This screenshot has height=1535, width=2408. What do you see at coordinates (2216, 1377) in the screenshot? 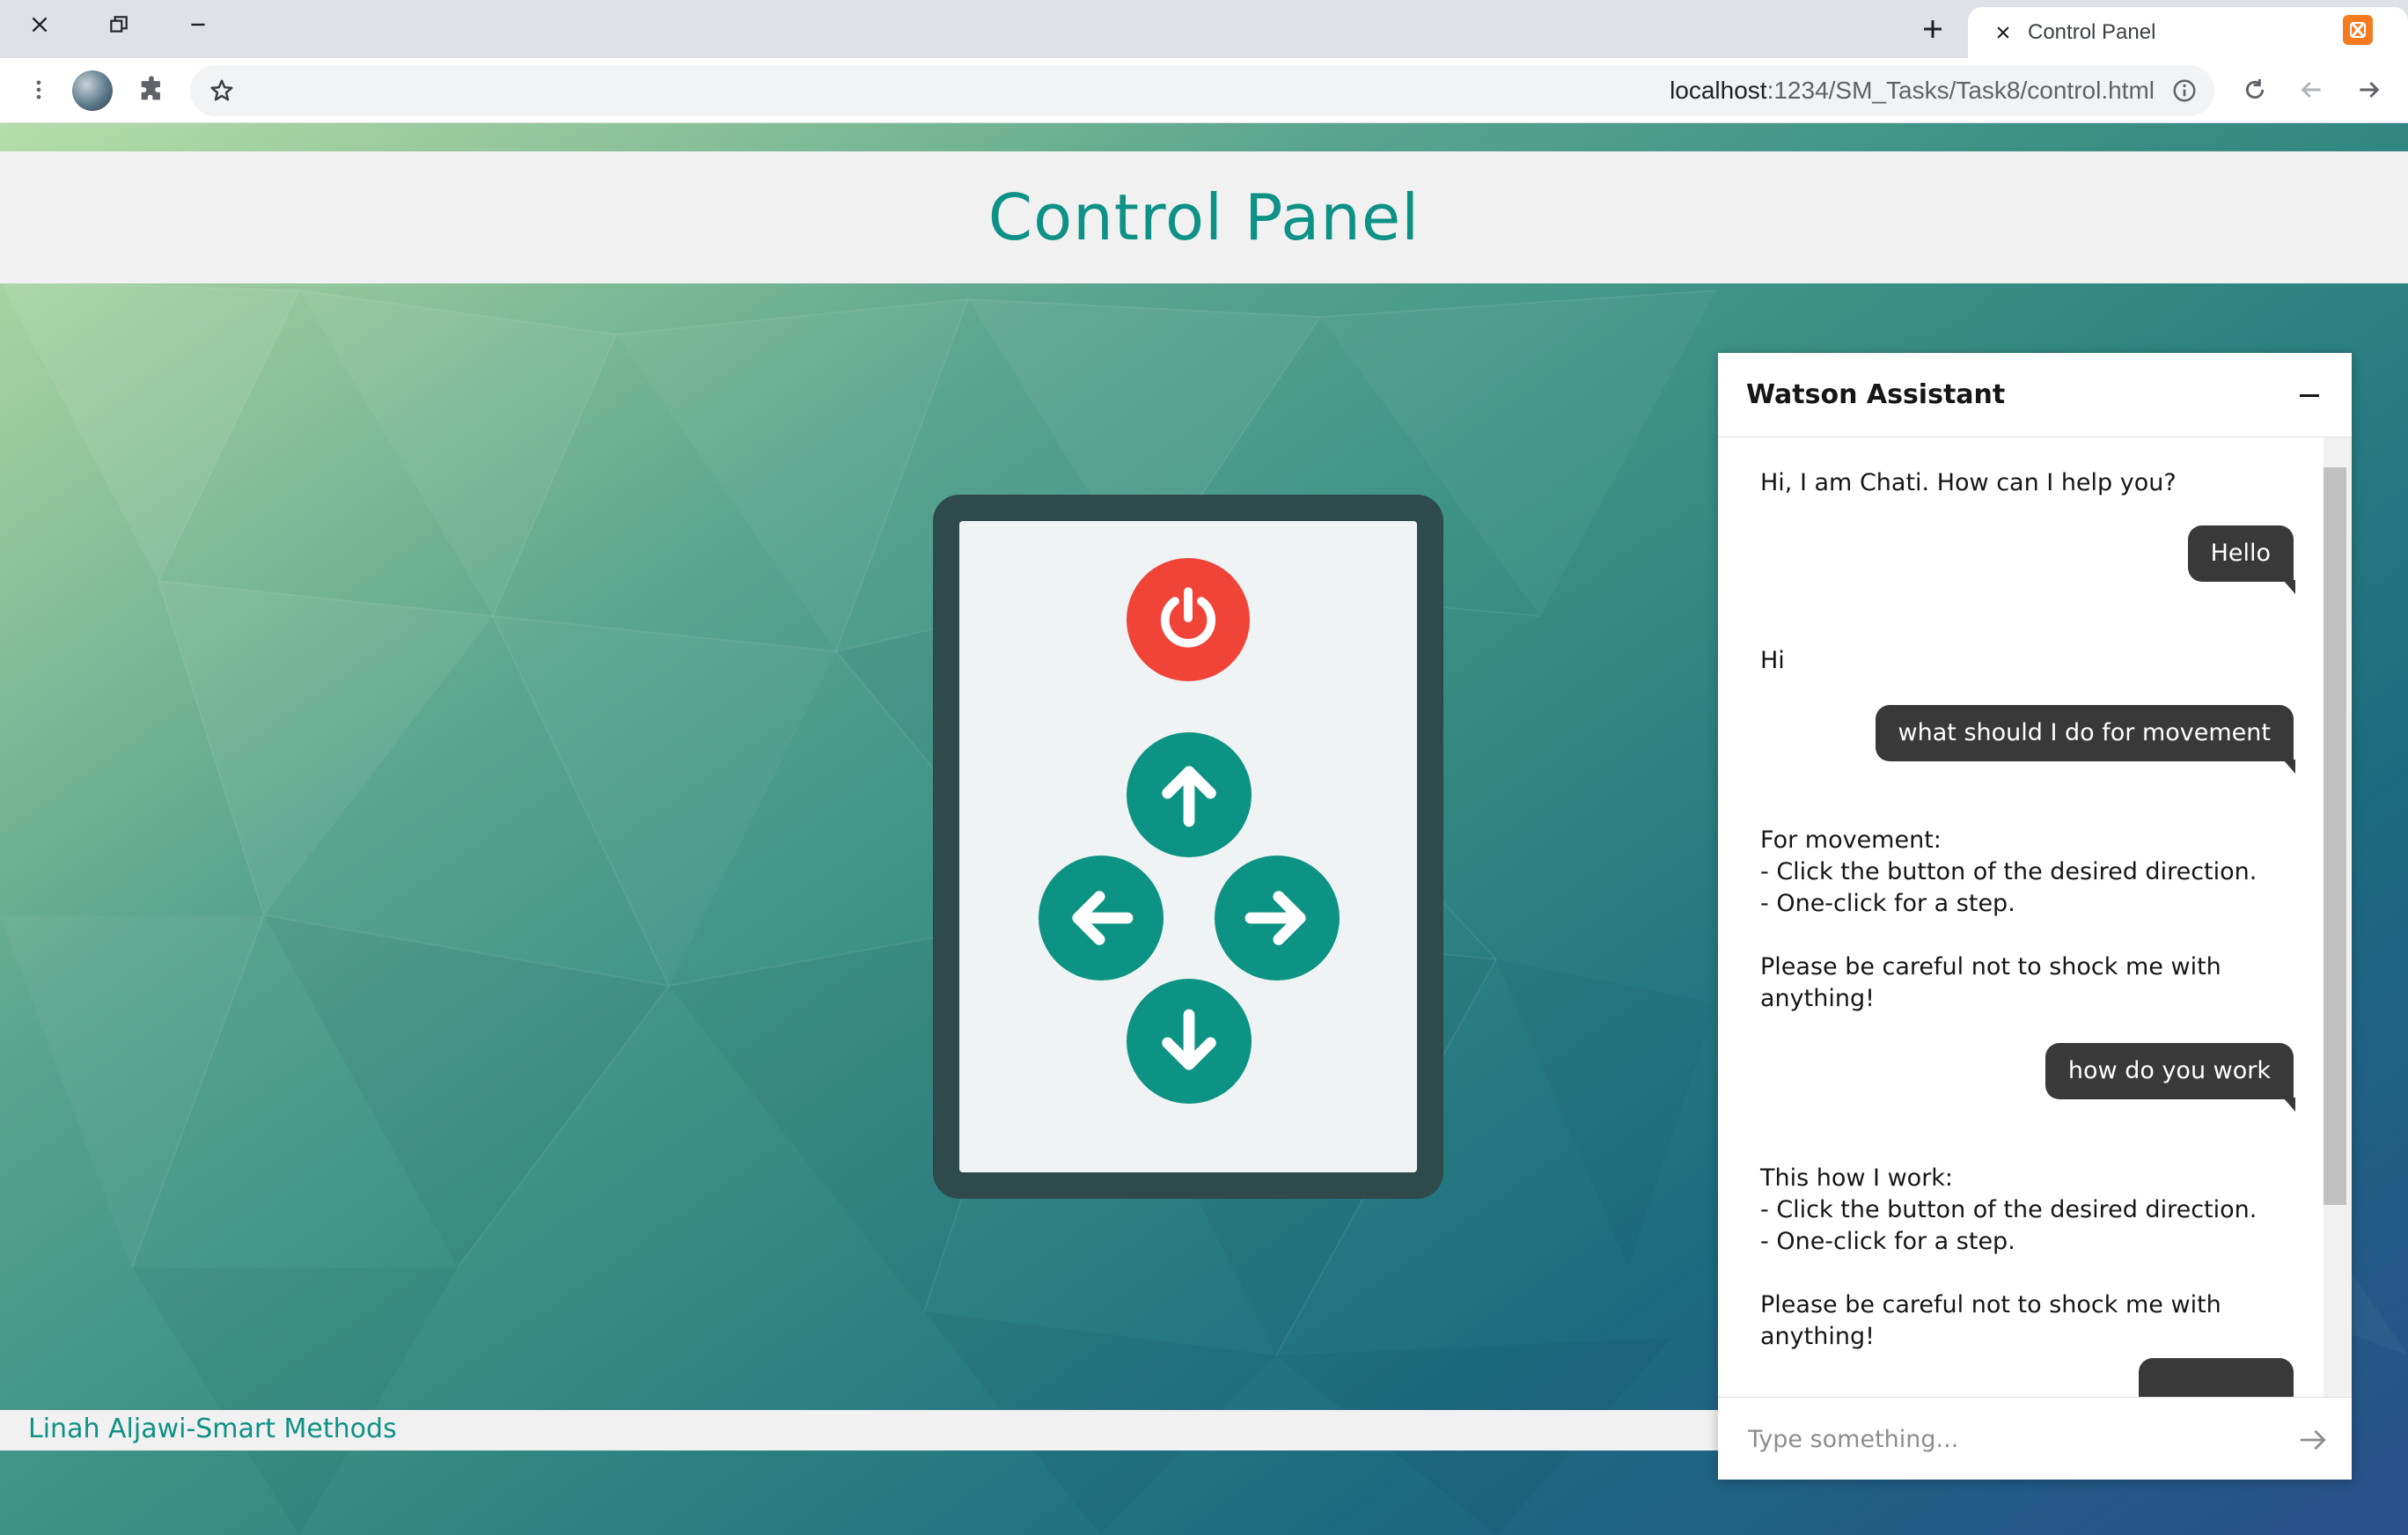
I see `user-message-partial` at bounding box center [2216, 1377].